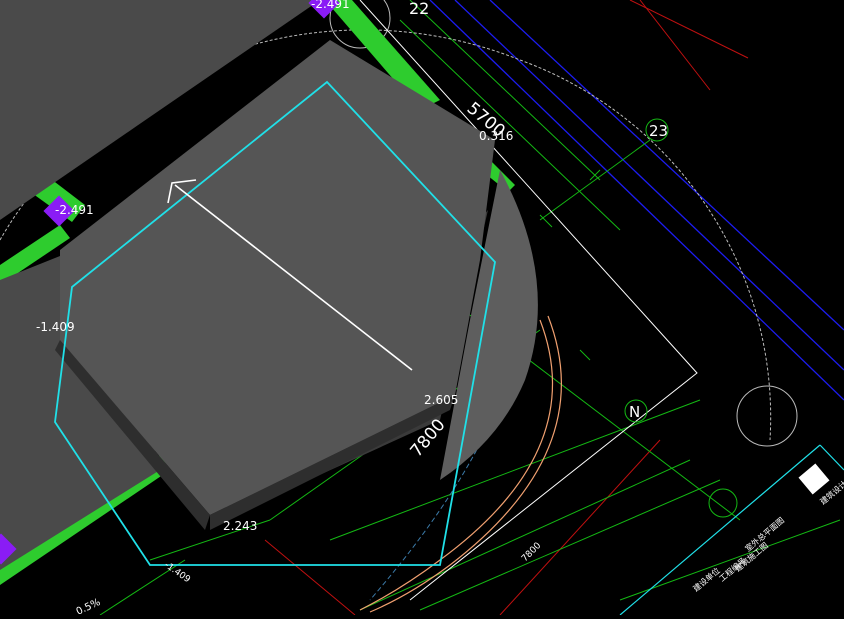 Image resolution: width=844 pixels, height=619 pixels. I want to click on slope-label: -1.409, so click(177, 572).